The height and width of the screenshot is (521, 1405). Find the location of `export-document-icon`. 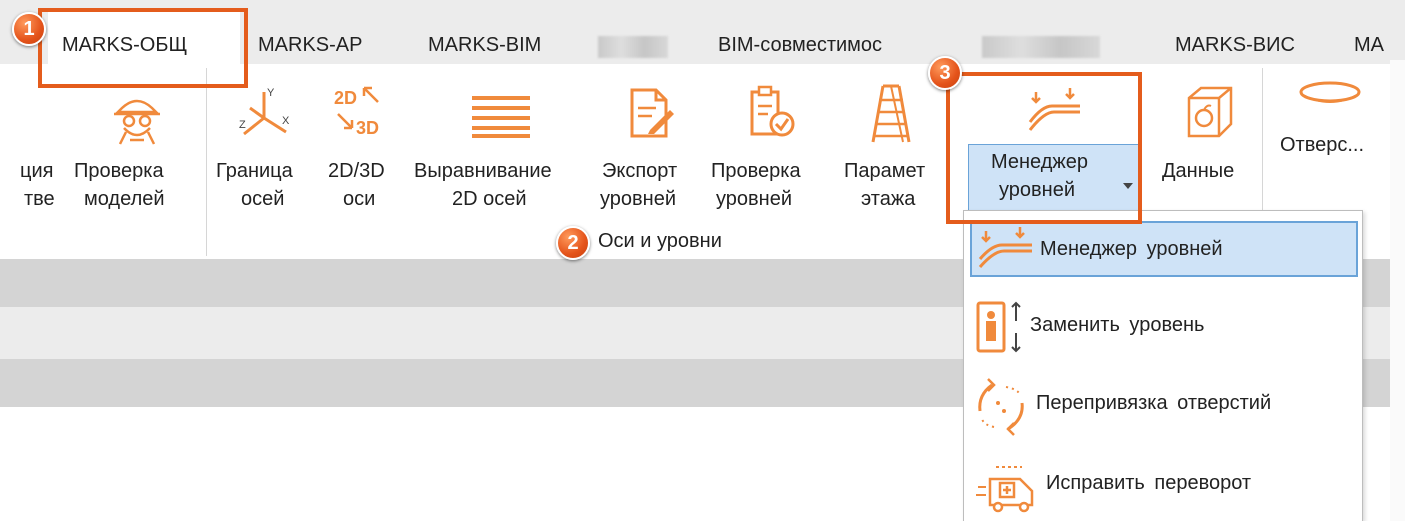

export-document-icon is located at coordinates (652, 113).